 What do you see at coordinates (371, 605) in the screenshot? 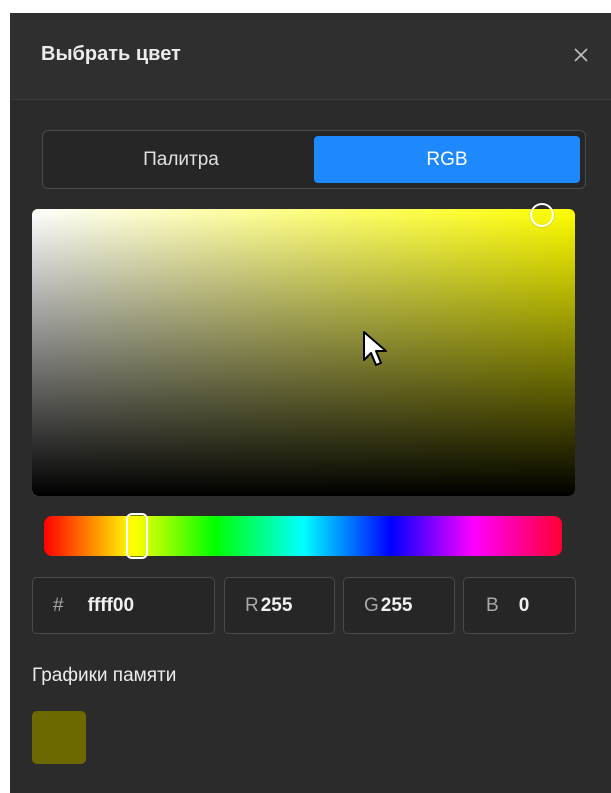
I see `green-label: G` at bounding box center [371, 605].